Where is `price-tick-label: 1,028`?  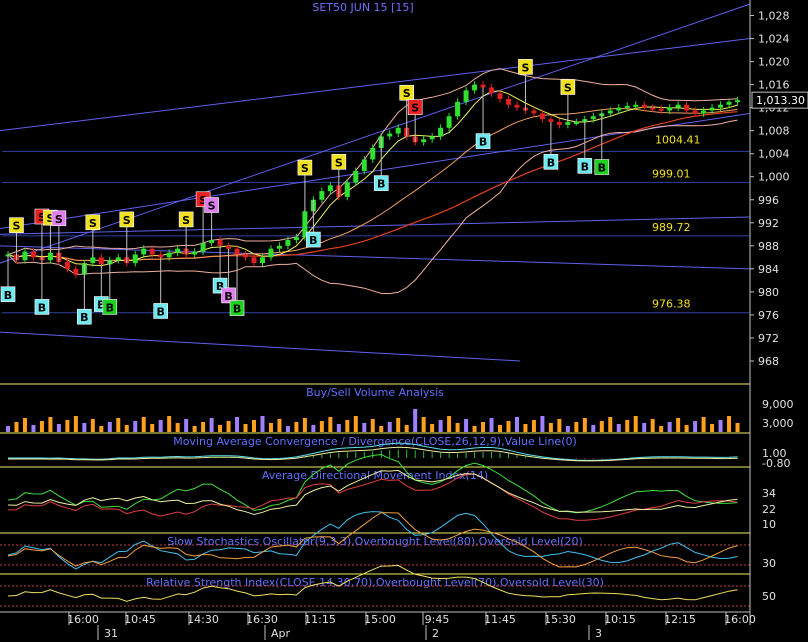
price-tick-label: 1,028 is located at coordinates (774, 16).